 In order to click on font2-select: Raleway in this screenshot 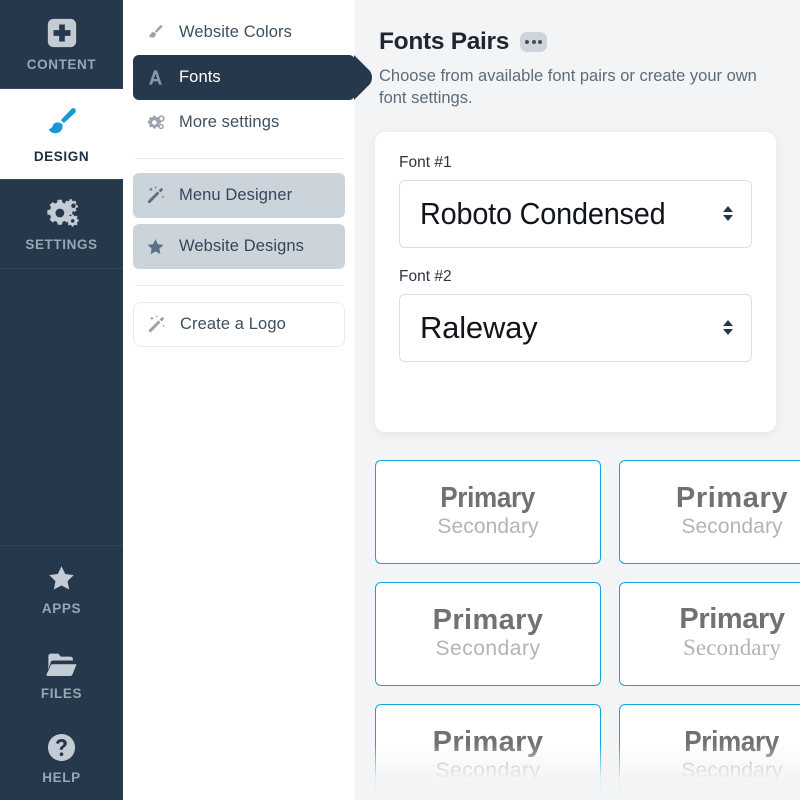, I will do `click(575, 327)`.